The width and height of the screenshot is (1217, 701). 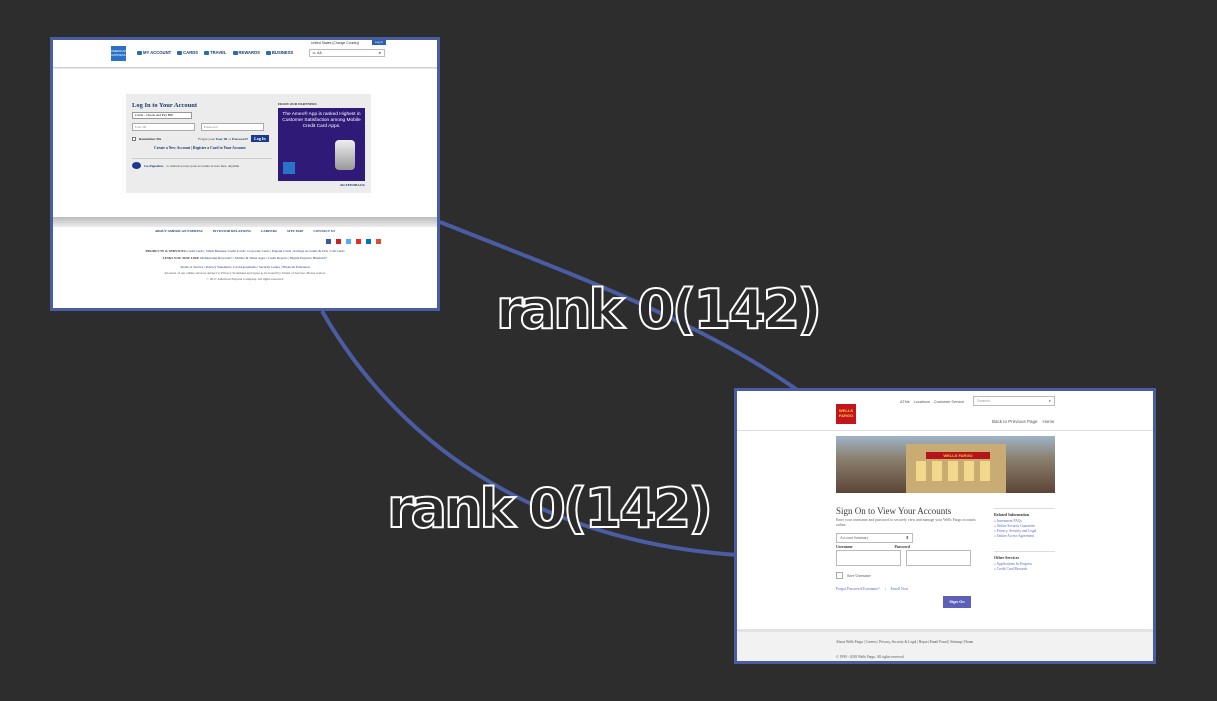 I want to click on twitter-icon, so click(x=348, y=241).